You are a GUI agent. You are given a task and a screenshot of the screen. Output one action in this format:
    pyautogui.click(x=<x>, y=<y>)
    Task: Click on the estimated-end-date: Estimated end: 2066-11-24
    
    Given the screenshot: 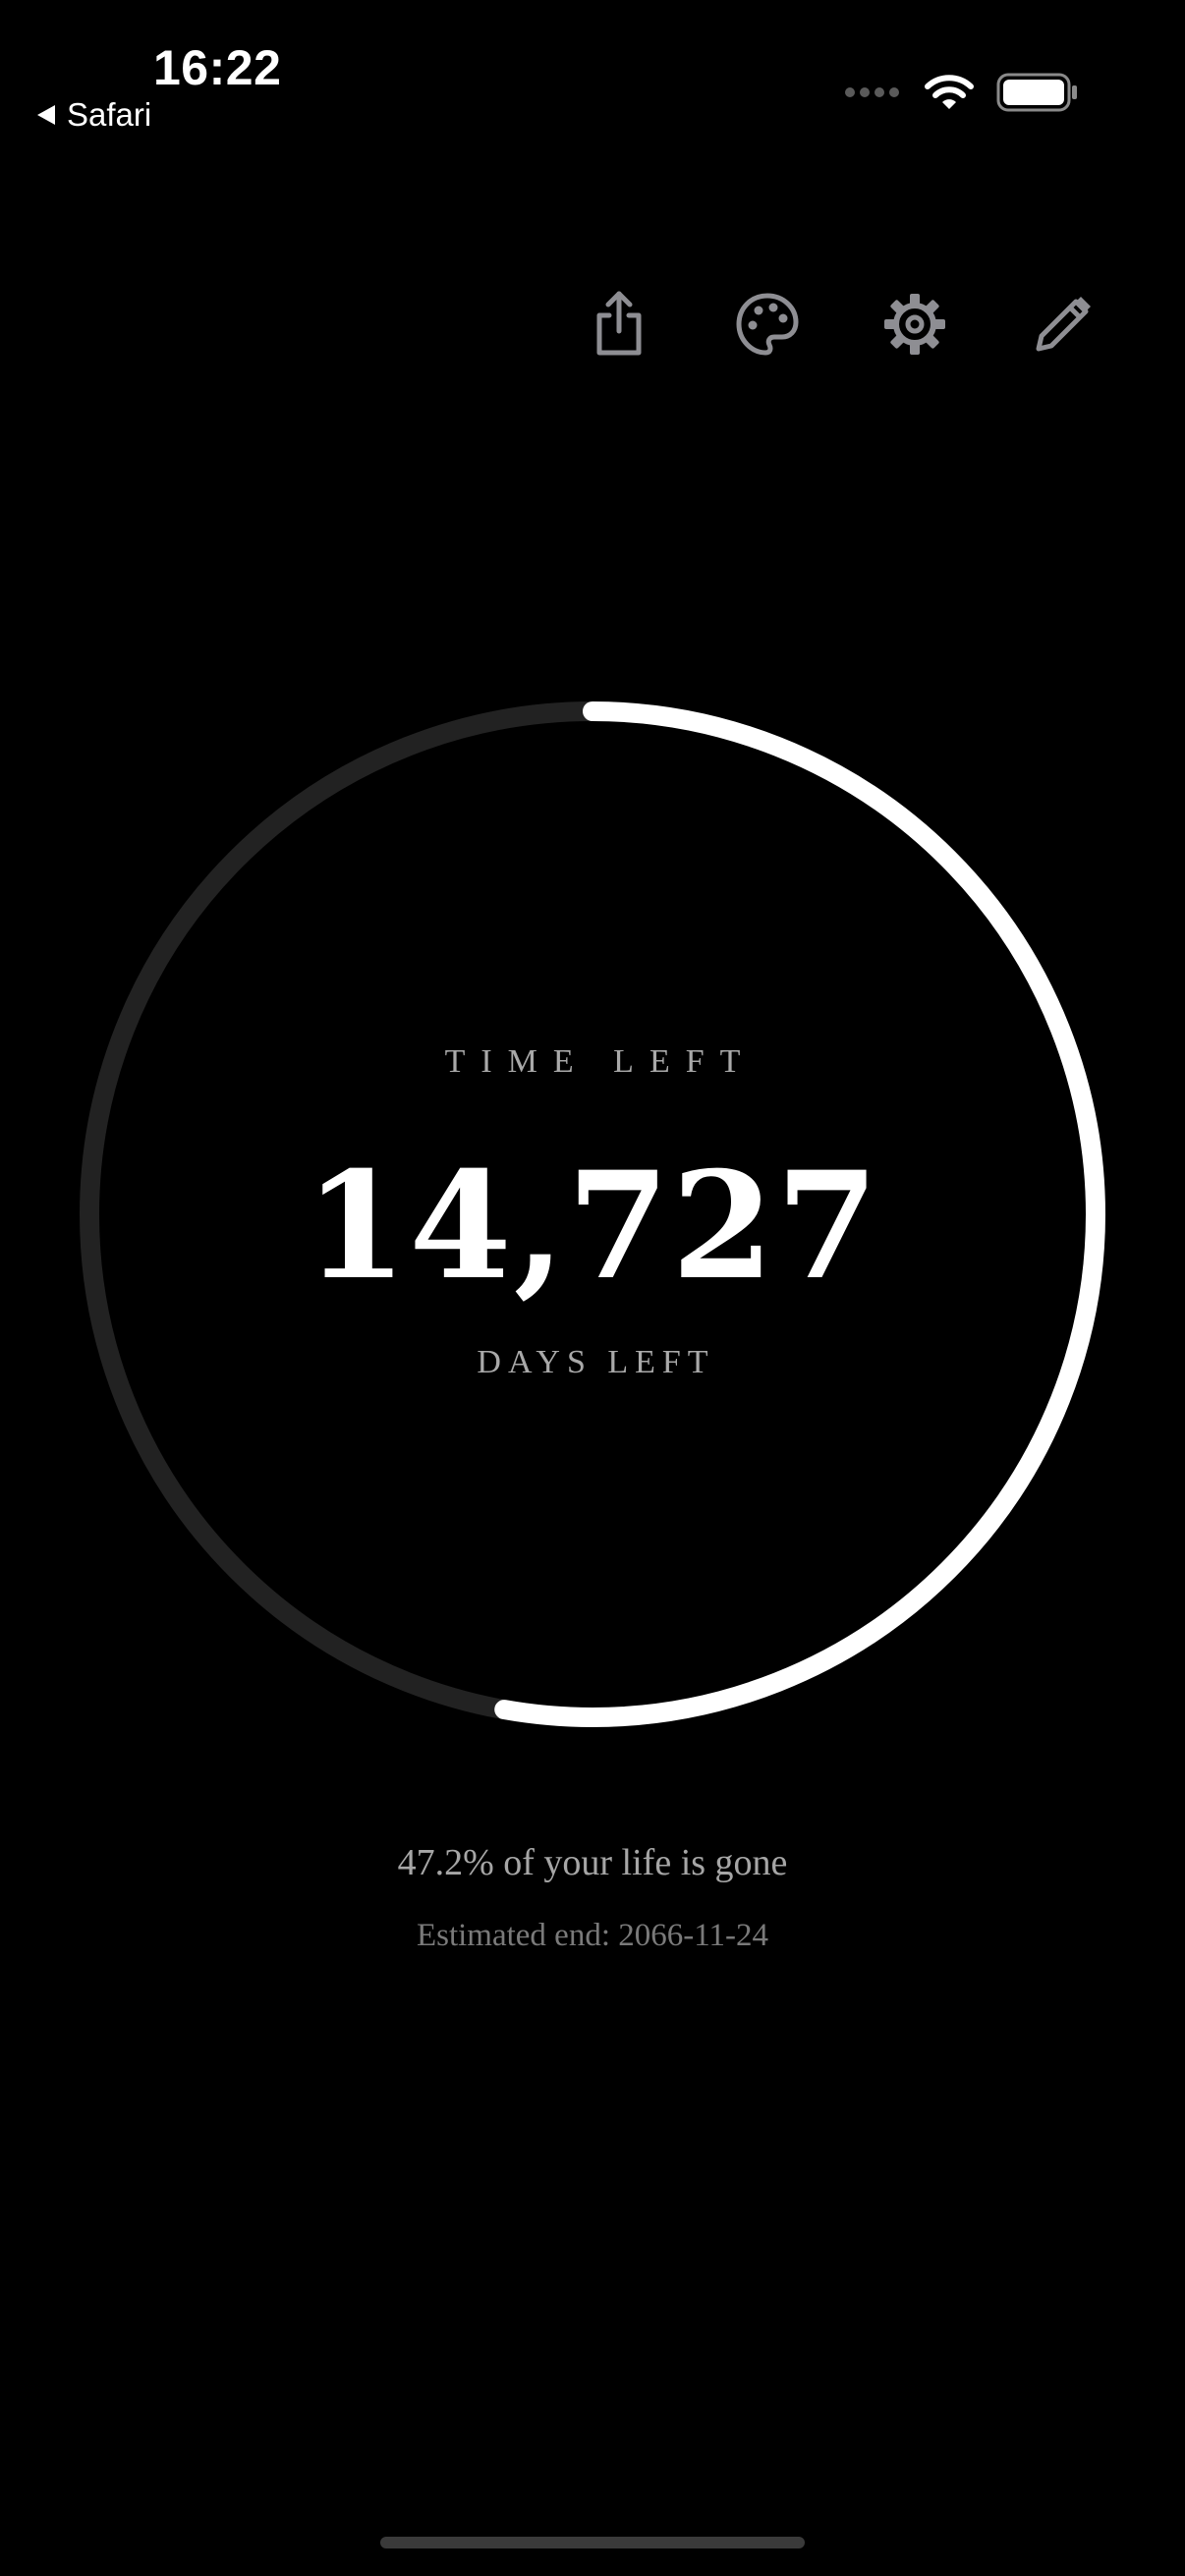 What is the action you would take?
    pyautogui.click(x=592, y=1935)
    